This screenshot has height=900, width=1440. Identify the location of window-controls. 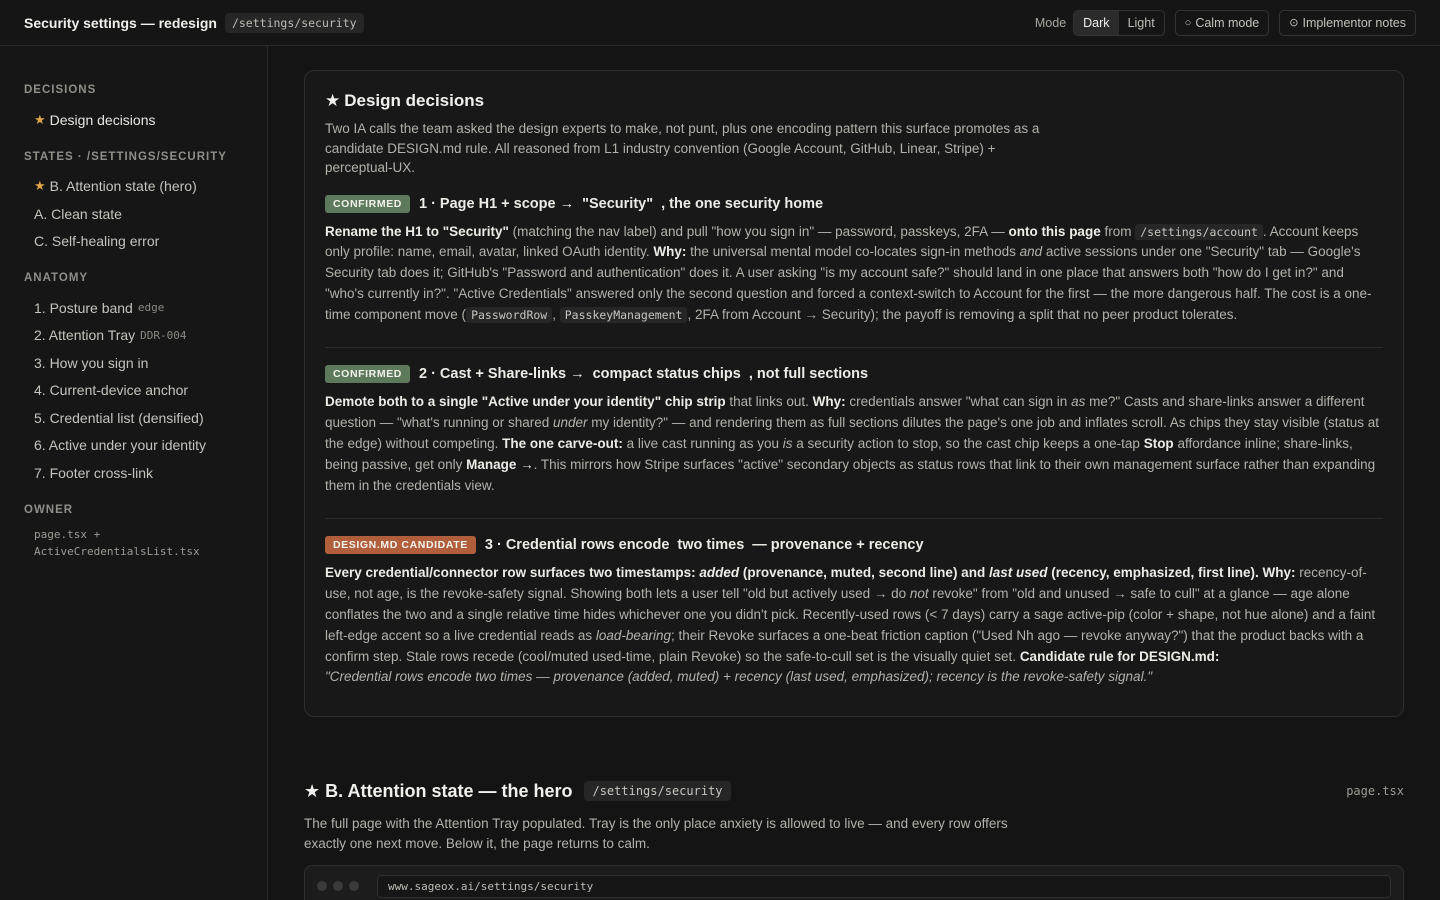
(338, 886).